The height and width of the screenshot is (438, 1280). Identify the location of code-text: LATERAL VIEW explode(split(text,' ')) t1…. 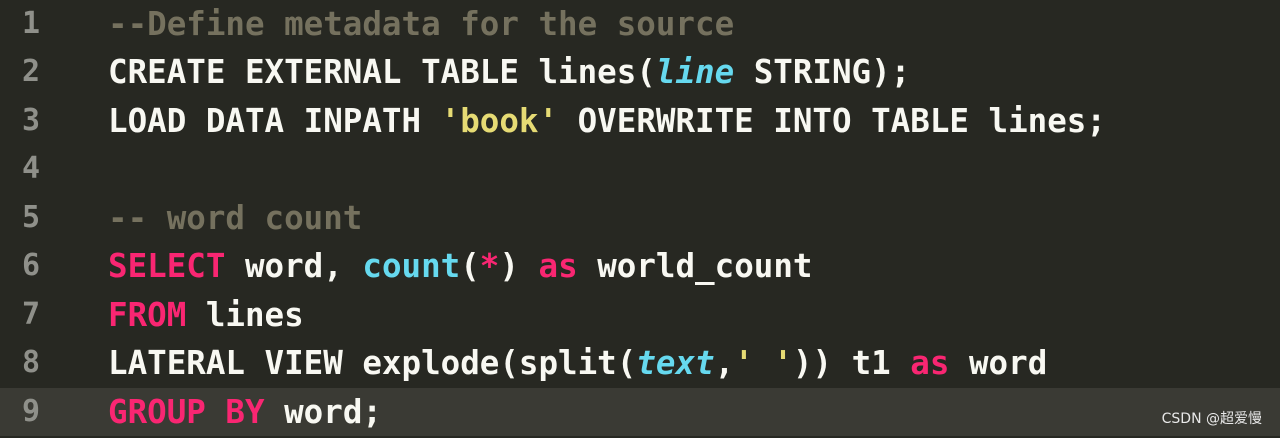
(577, 363).